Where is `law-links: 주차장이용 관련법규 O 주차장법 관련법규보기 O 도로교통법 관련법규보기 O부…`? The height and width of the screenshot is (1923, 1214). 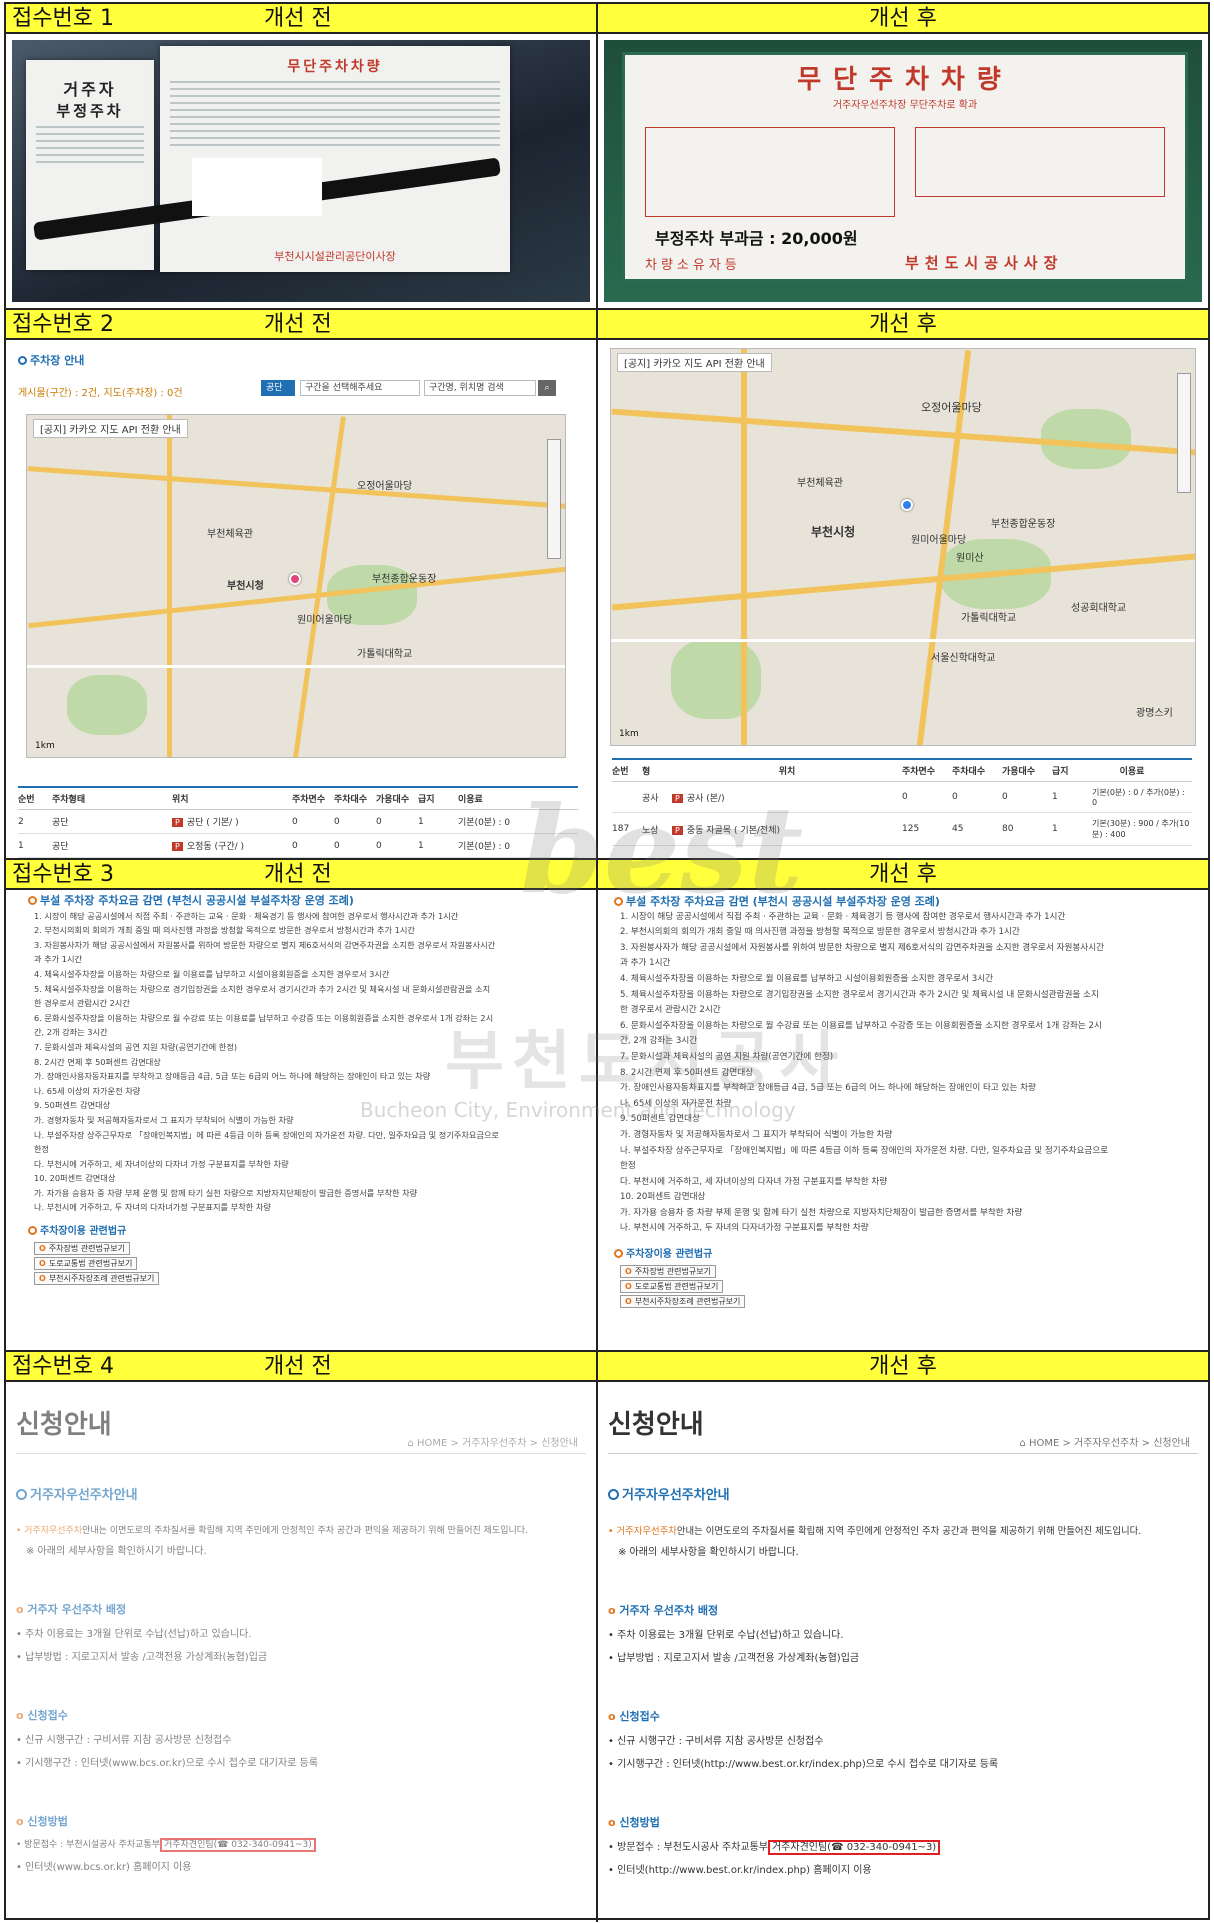
law-links: 주차장이용 관련법규 O 주차장법 관련법규보기 O 도로교통법 관련법규보기 O부… is located at coordinates (306, 1255).